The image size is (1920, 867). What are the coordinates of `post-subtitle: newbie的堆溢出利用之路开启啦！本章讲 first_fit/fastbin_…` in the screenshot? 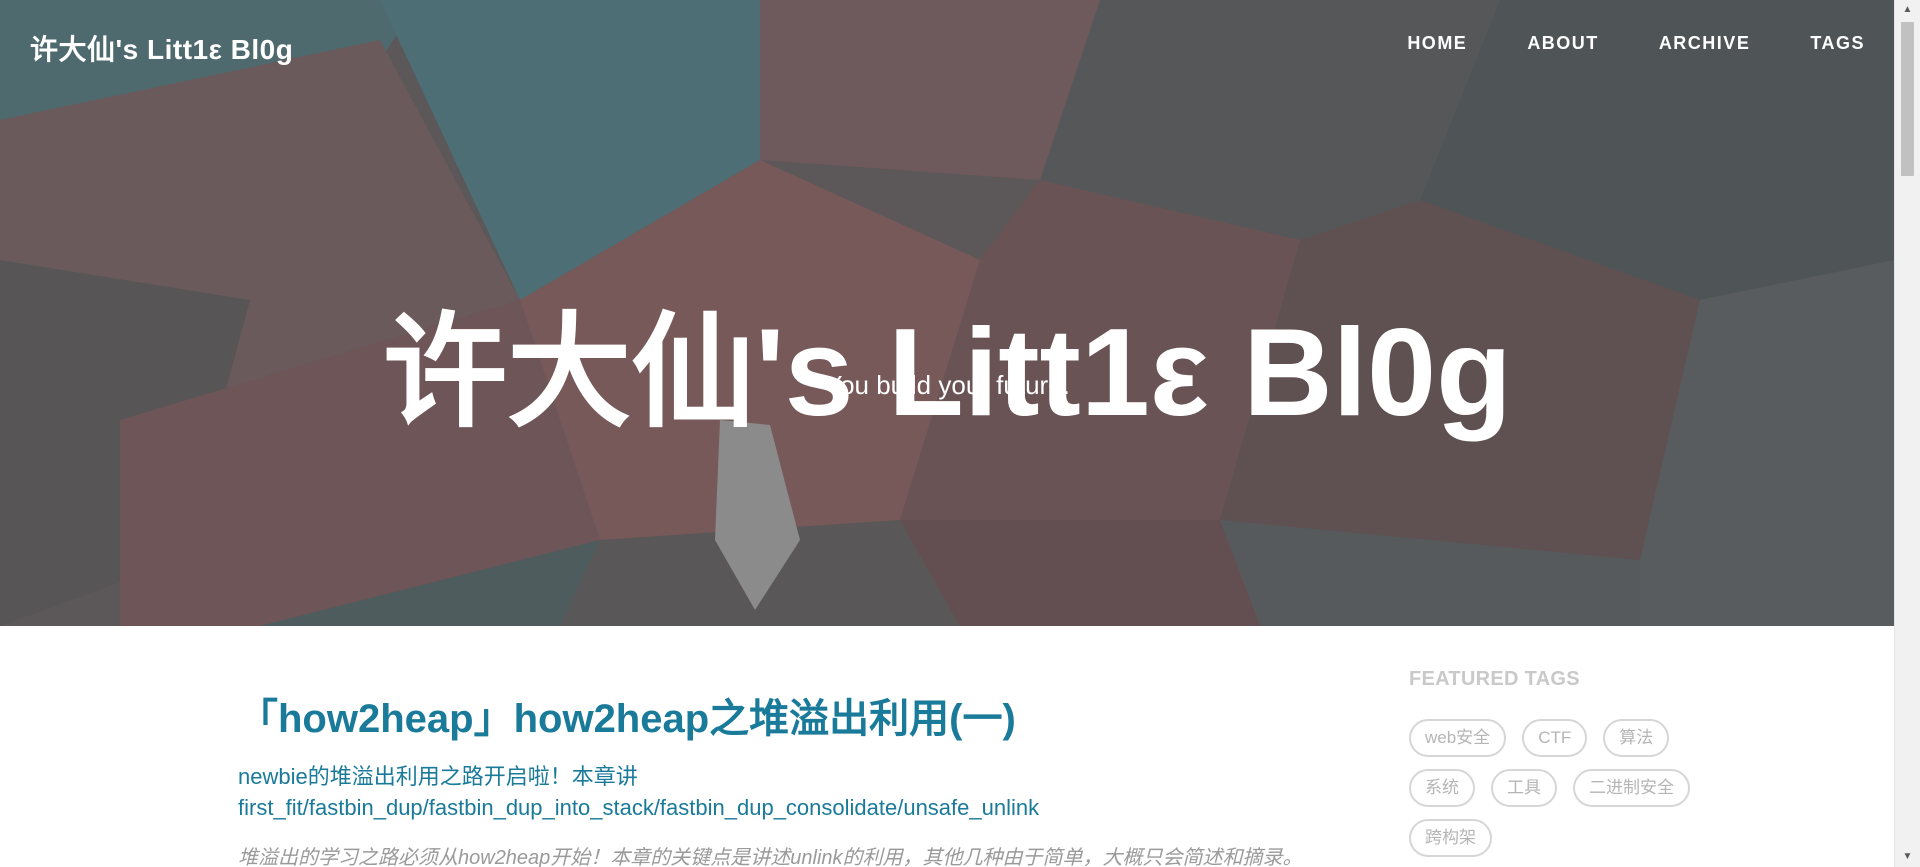 It's located at (803, 792).